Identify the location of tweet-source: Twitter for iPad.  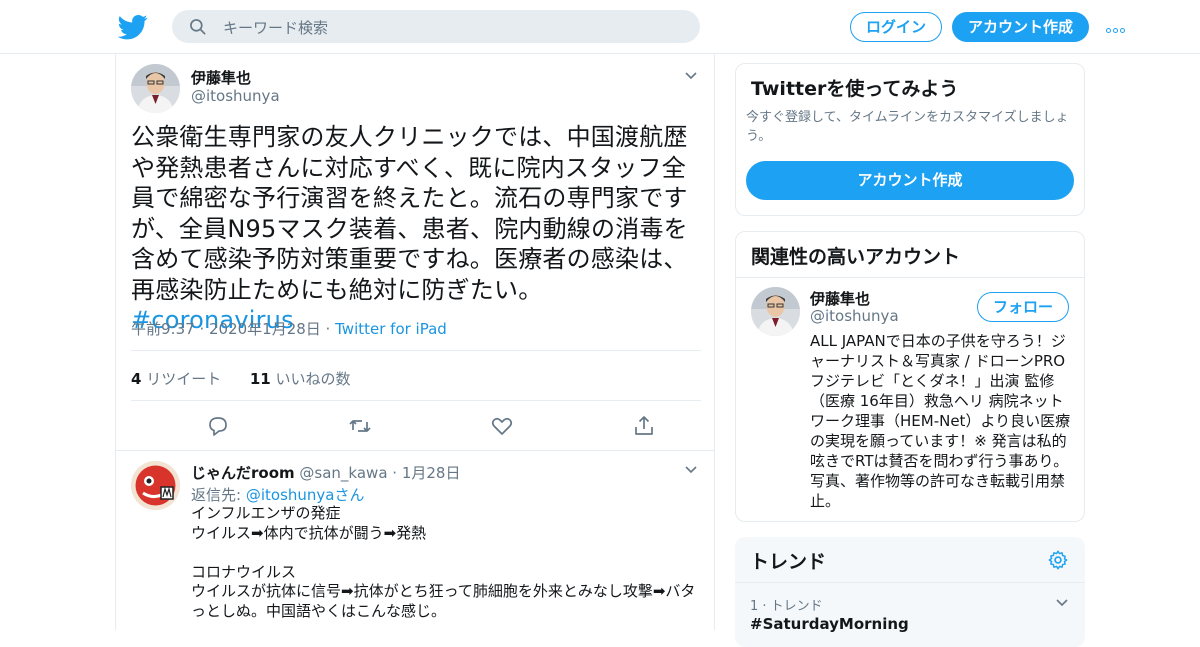
(391, 329).